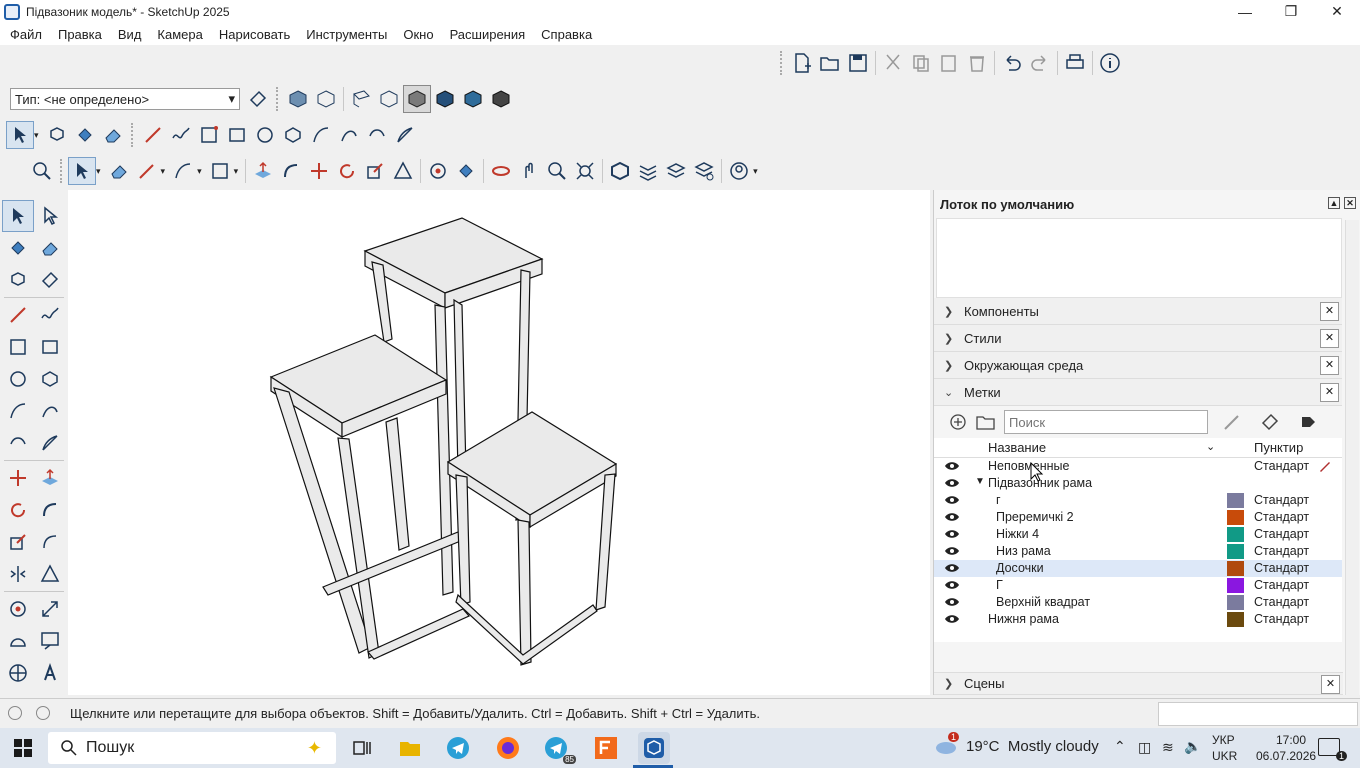 Image resolution: width=1360 pixels, height=768 pixels. Describe the element at coordinates (50, 315) in the screenshot. I see `freehand-tool-icon` at that location.